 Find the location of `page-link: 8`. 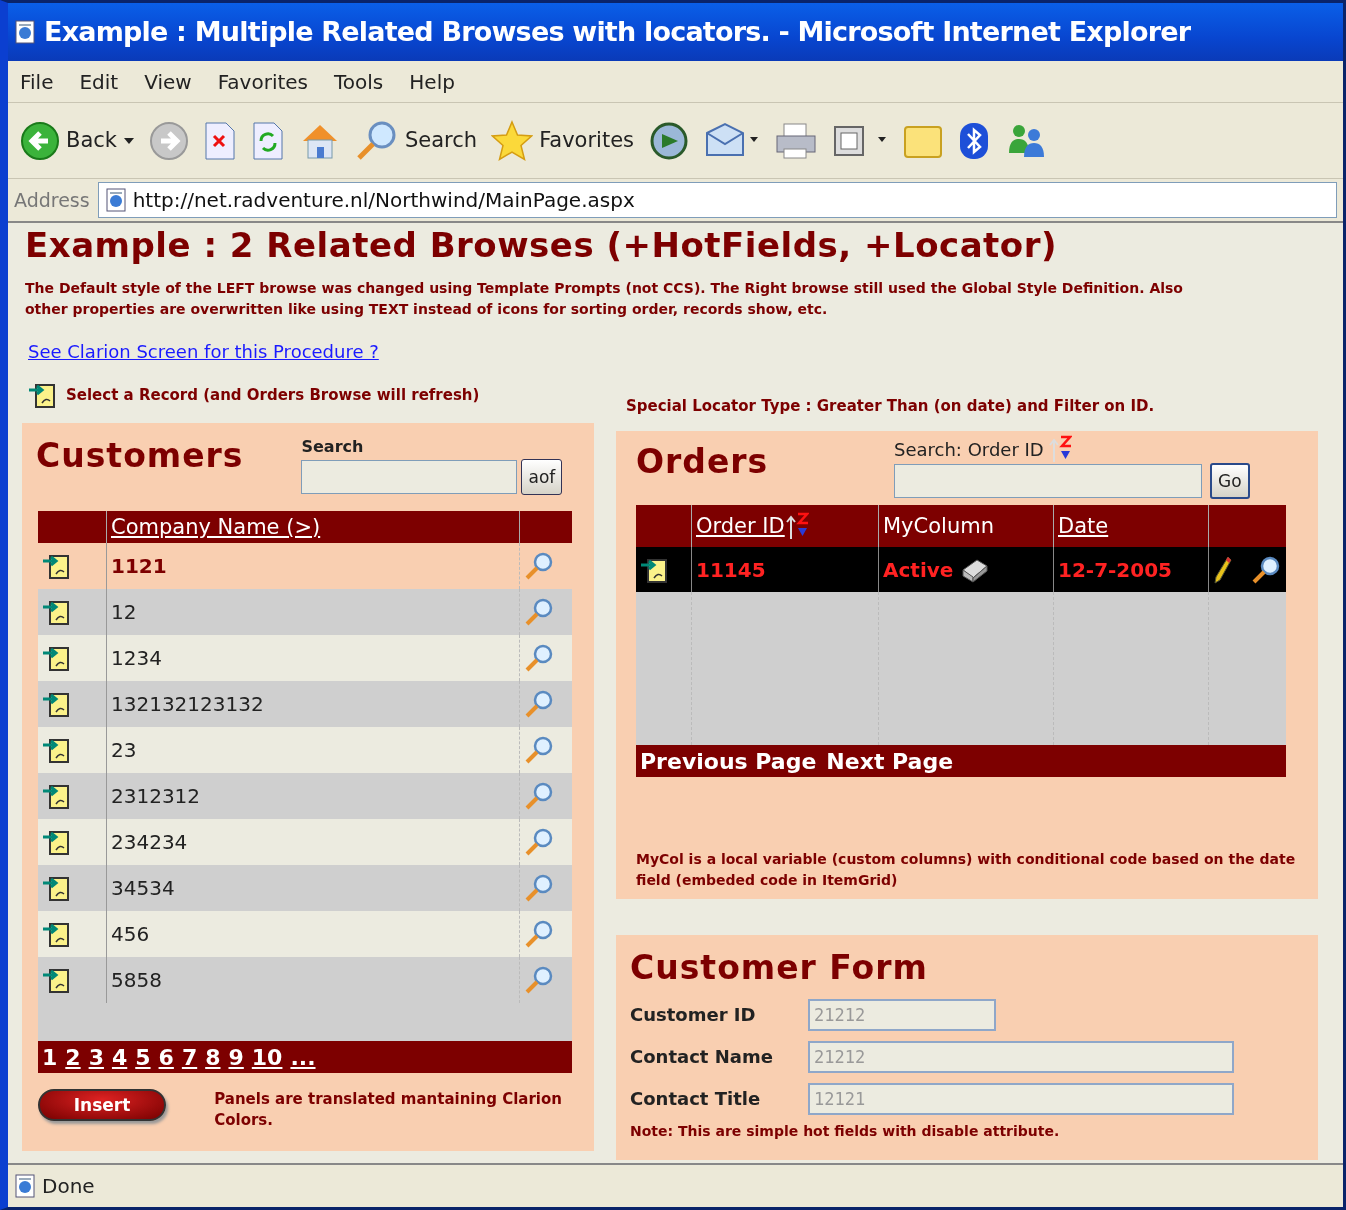

page-link: 8 is located at coordinates (213, 1057).